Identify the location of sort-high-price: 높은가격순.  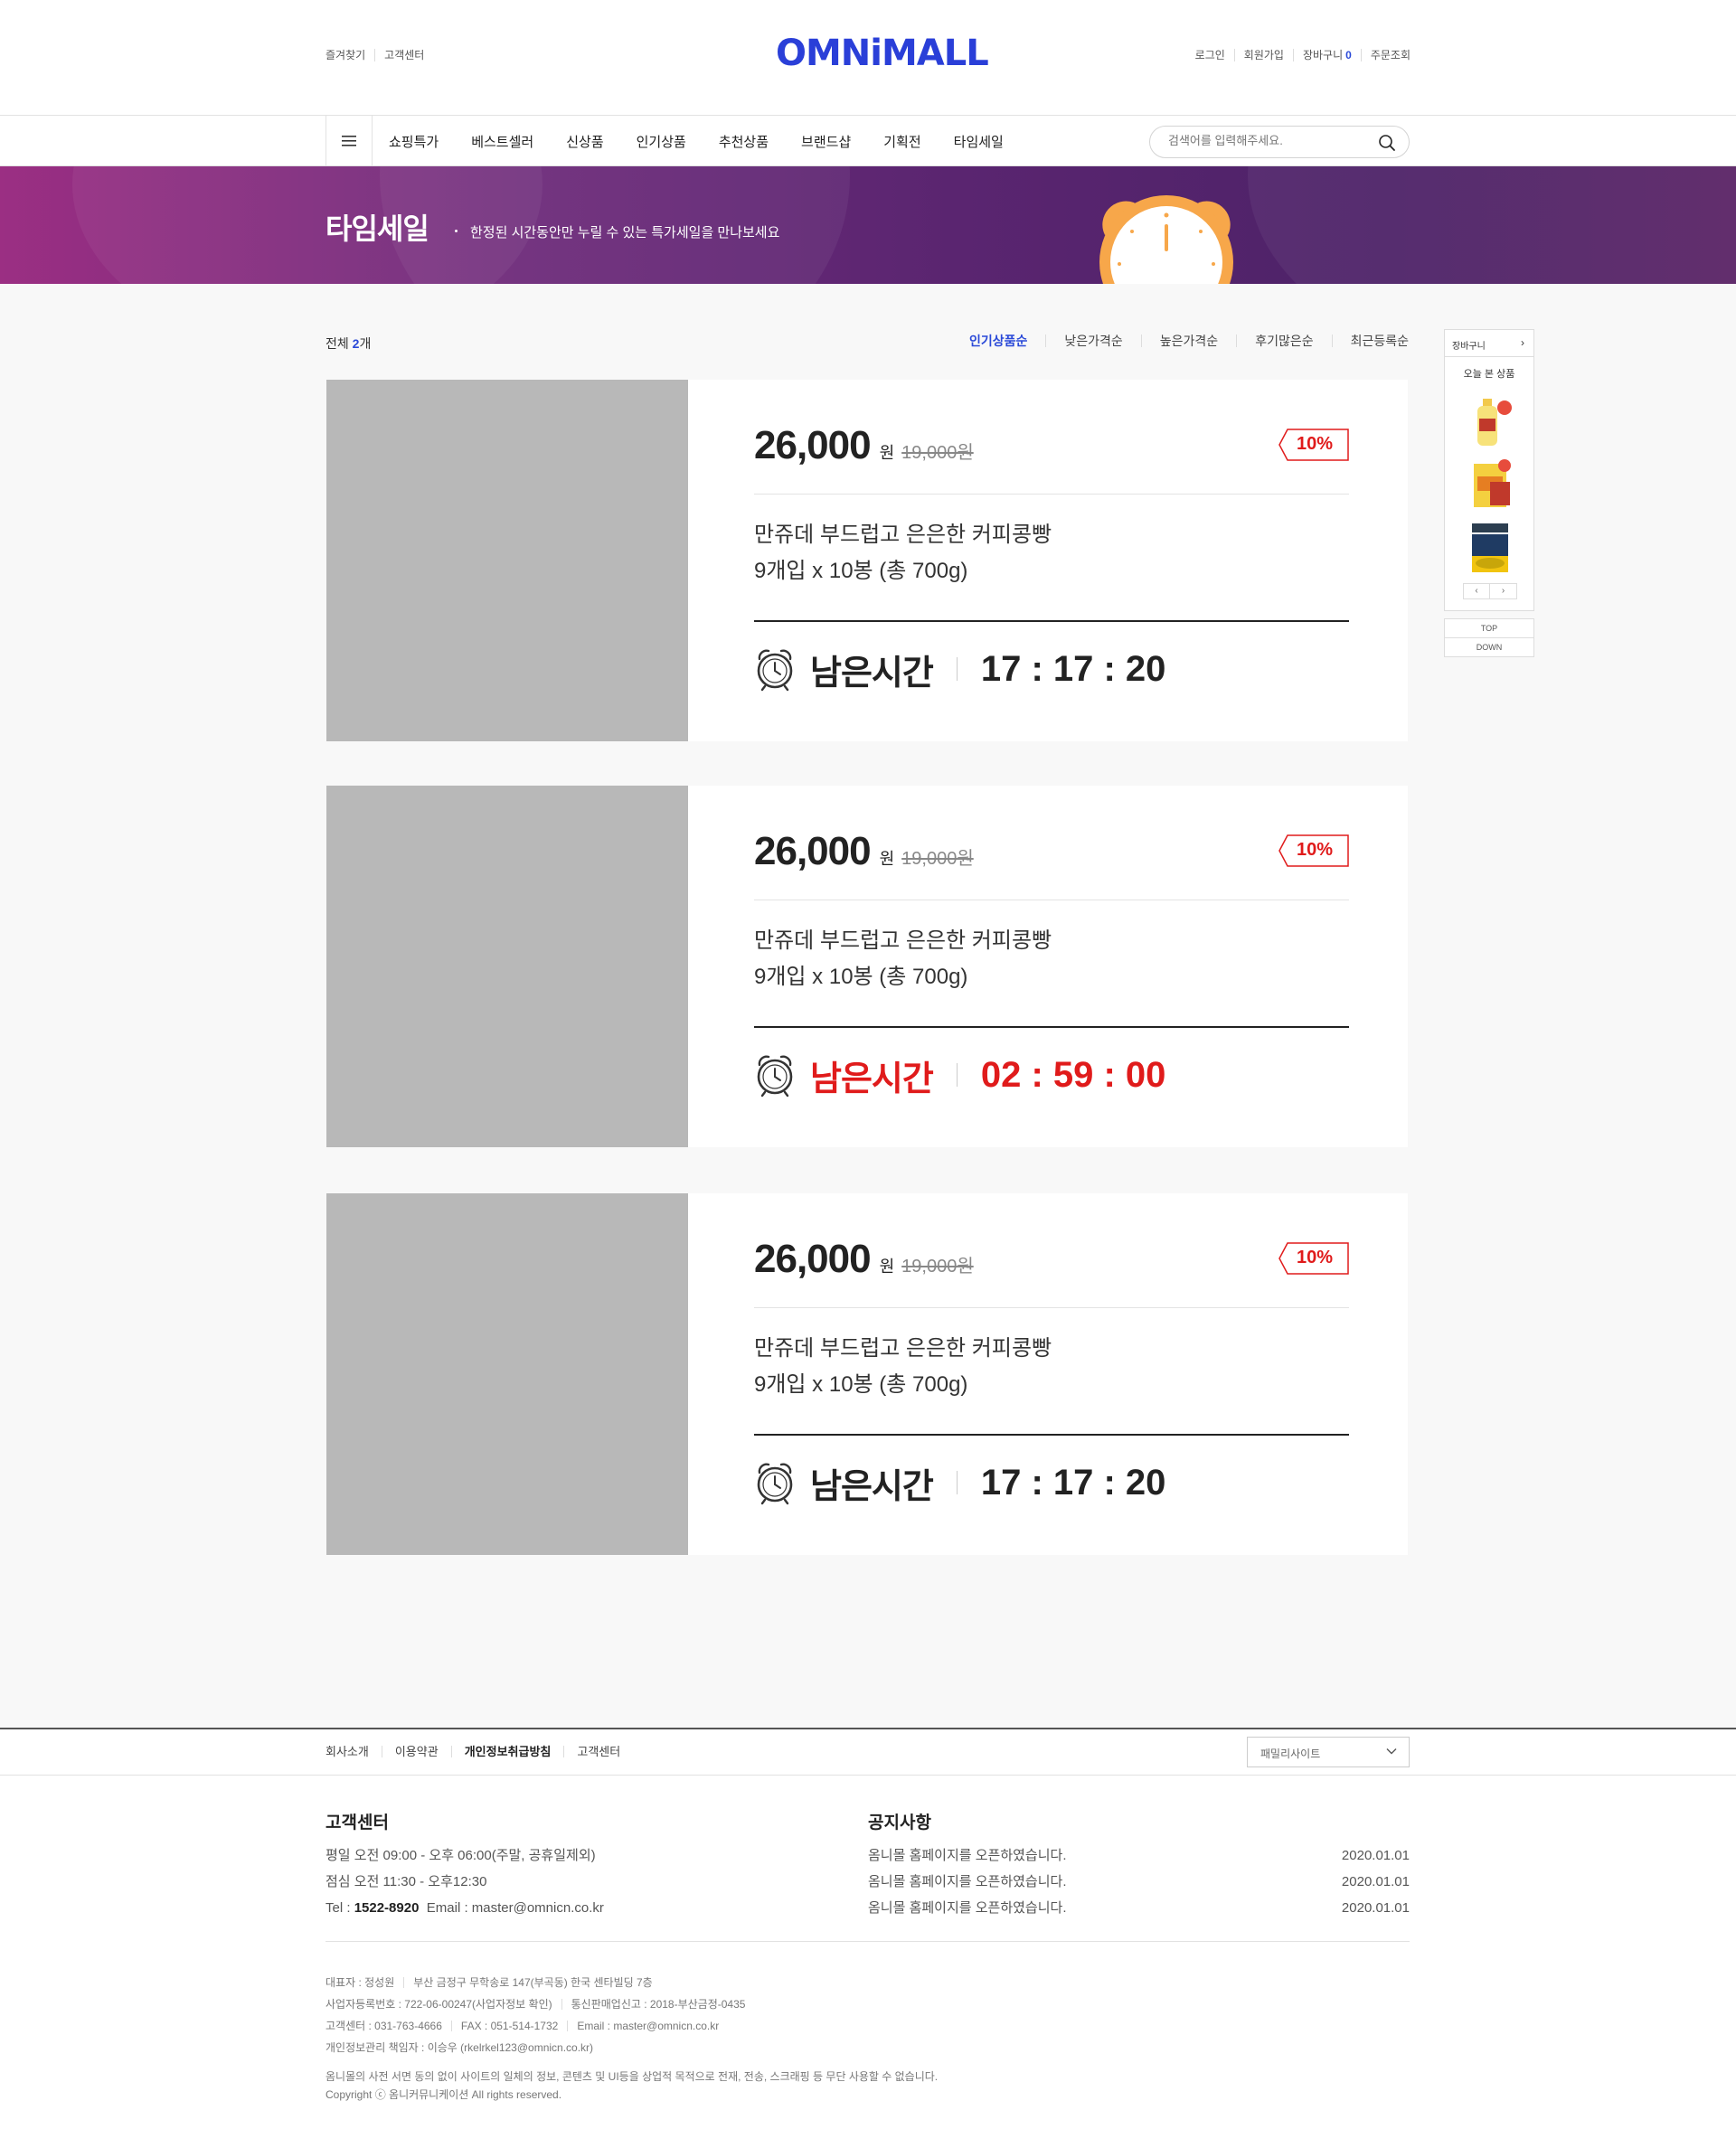
(1188, 340).